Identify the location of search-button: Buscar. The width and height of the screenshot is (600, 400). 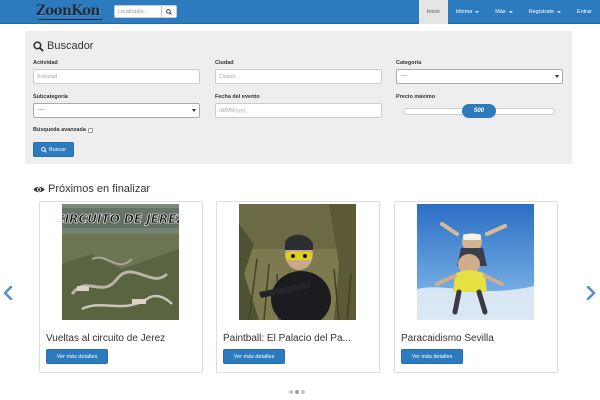
(53, 149).